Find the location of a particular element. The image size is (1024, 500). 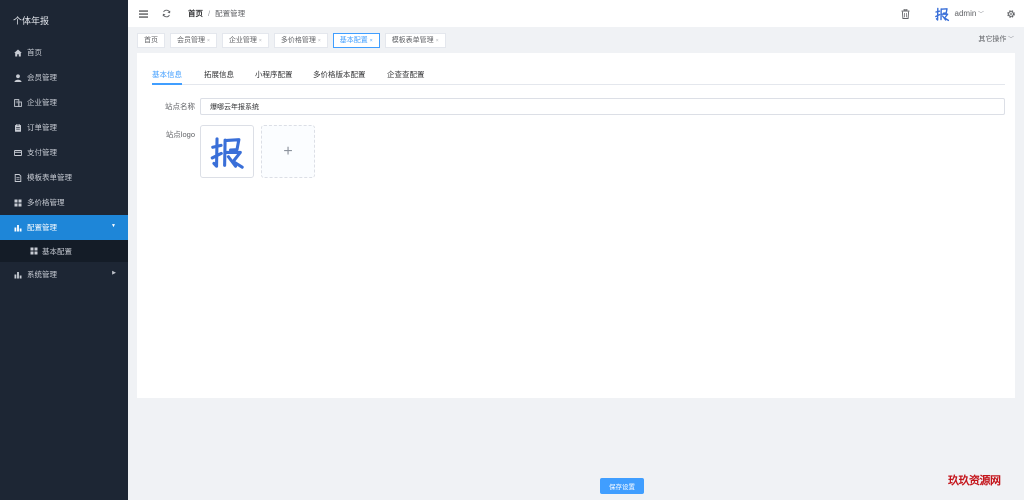

sidebar-item-template-forms: 模板表单管理 is located at coordinates (64, 177).